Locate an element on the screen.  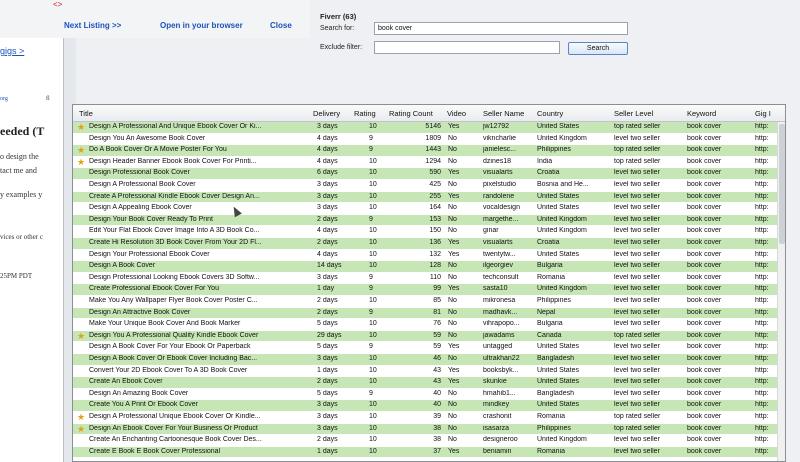
cell-title: Create You A Print Or Ebook Cover is located at coordinates (143, 405).